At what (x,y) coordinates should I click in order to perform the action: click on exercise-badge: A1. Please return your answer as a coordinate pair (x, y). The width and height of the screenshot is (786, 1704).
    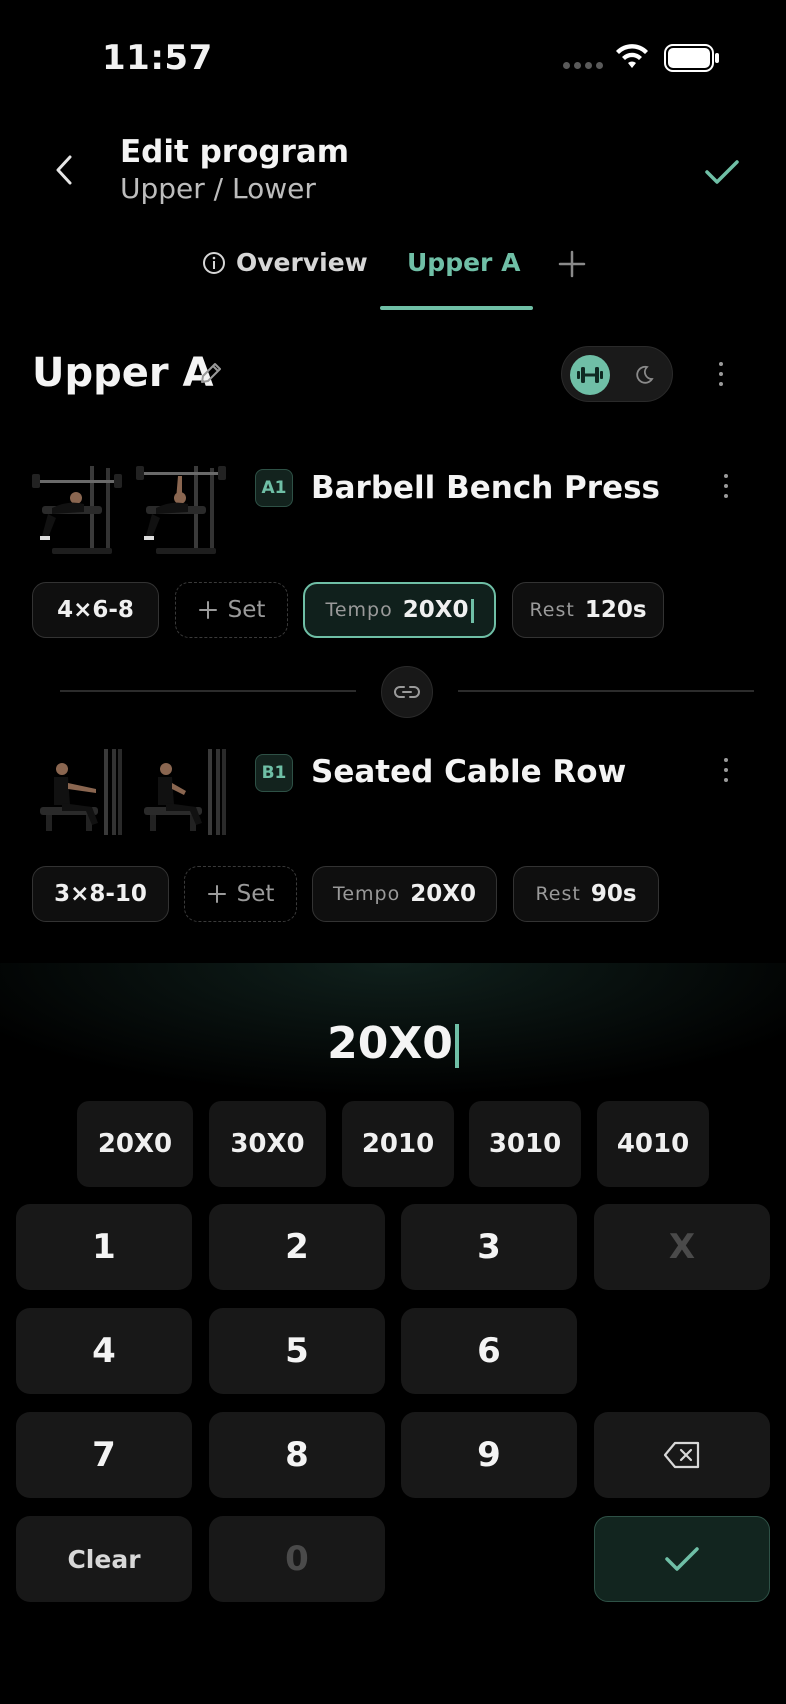
    Looking at the image, I should click on (274, 488).